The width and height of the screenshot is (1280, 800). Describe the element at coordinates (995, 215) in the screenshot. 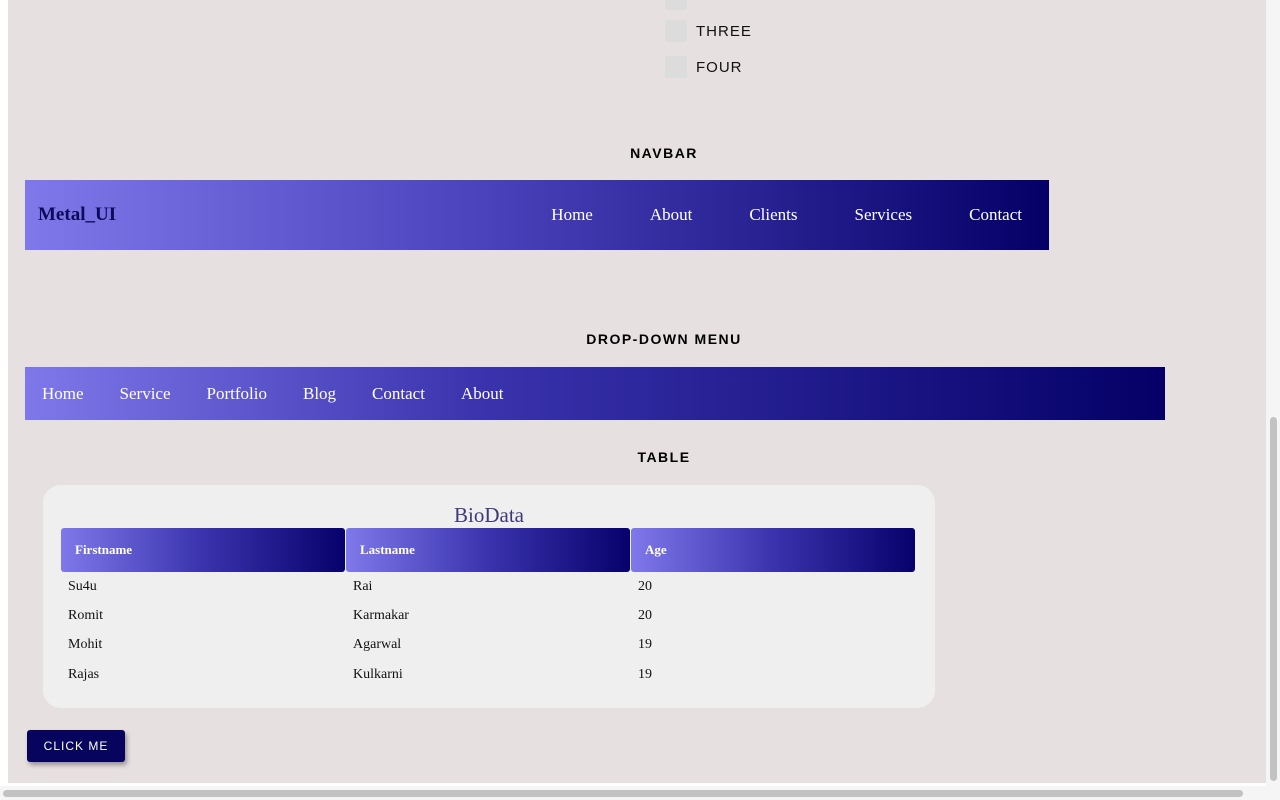

I see `nav-link-contact: Contact` at that location.